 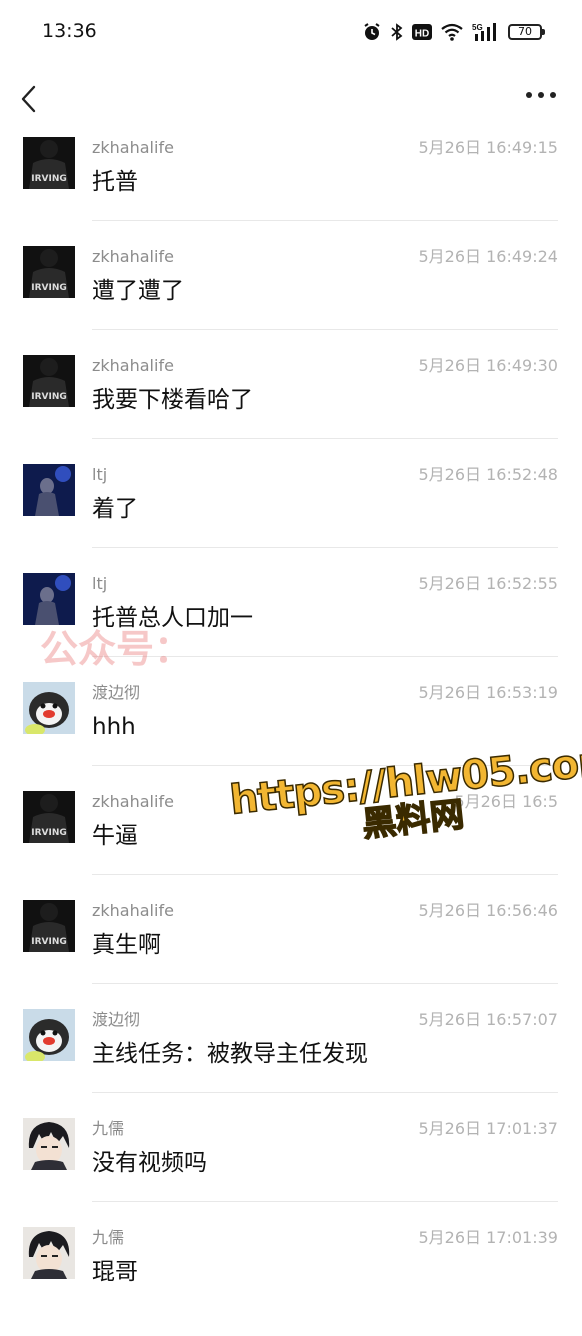 What do you see at coordinates (115, 182) in the screenshot?
I see `message-text: 托普` at bounding box center [115, 182].